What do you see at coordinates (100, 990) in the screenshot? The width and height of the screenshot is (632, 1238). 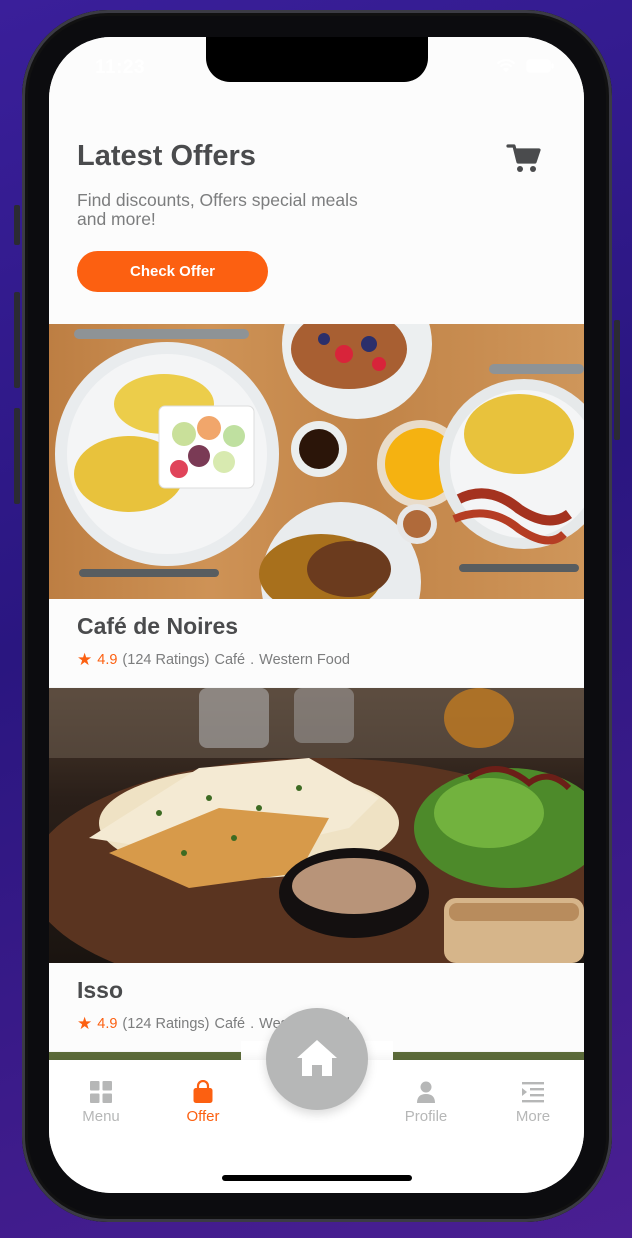 I see `restaurant-name: Isso` at bounding box center [100, 990].